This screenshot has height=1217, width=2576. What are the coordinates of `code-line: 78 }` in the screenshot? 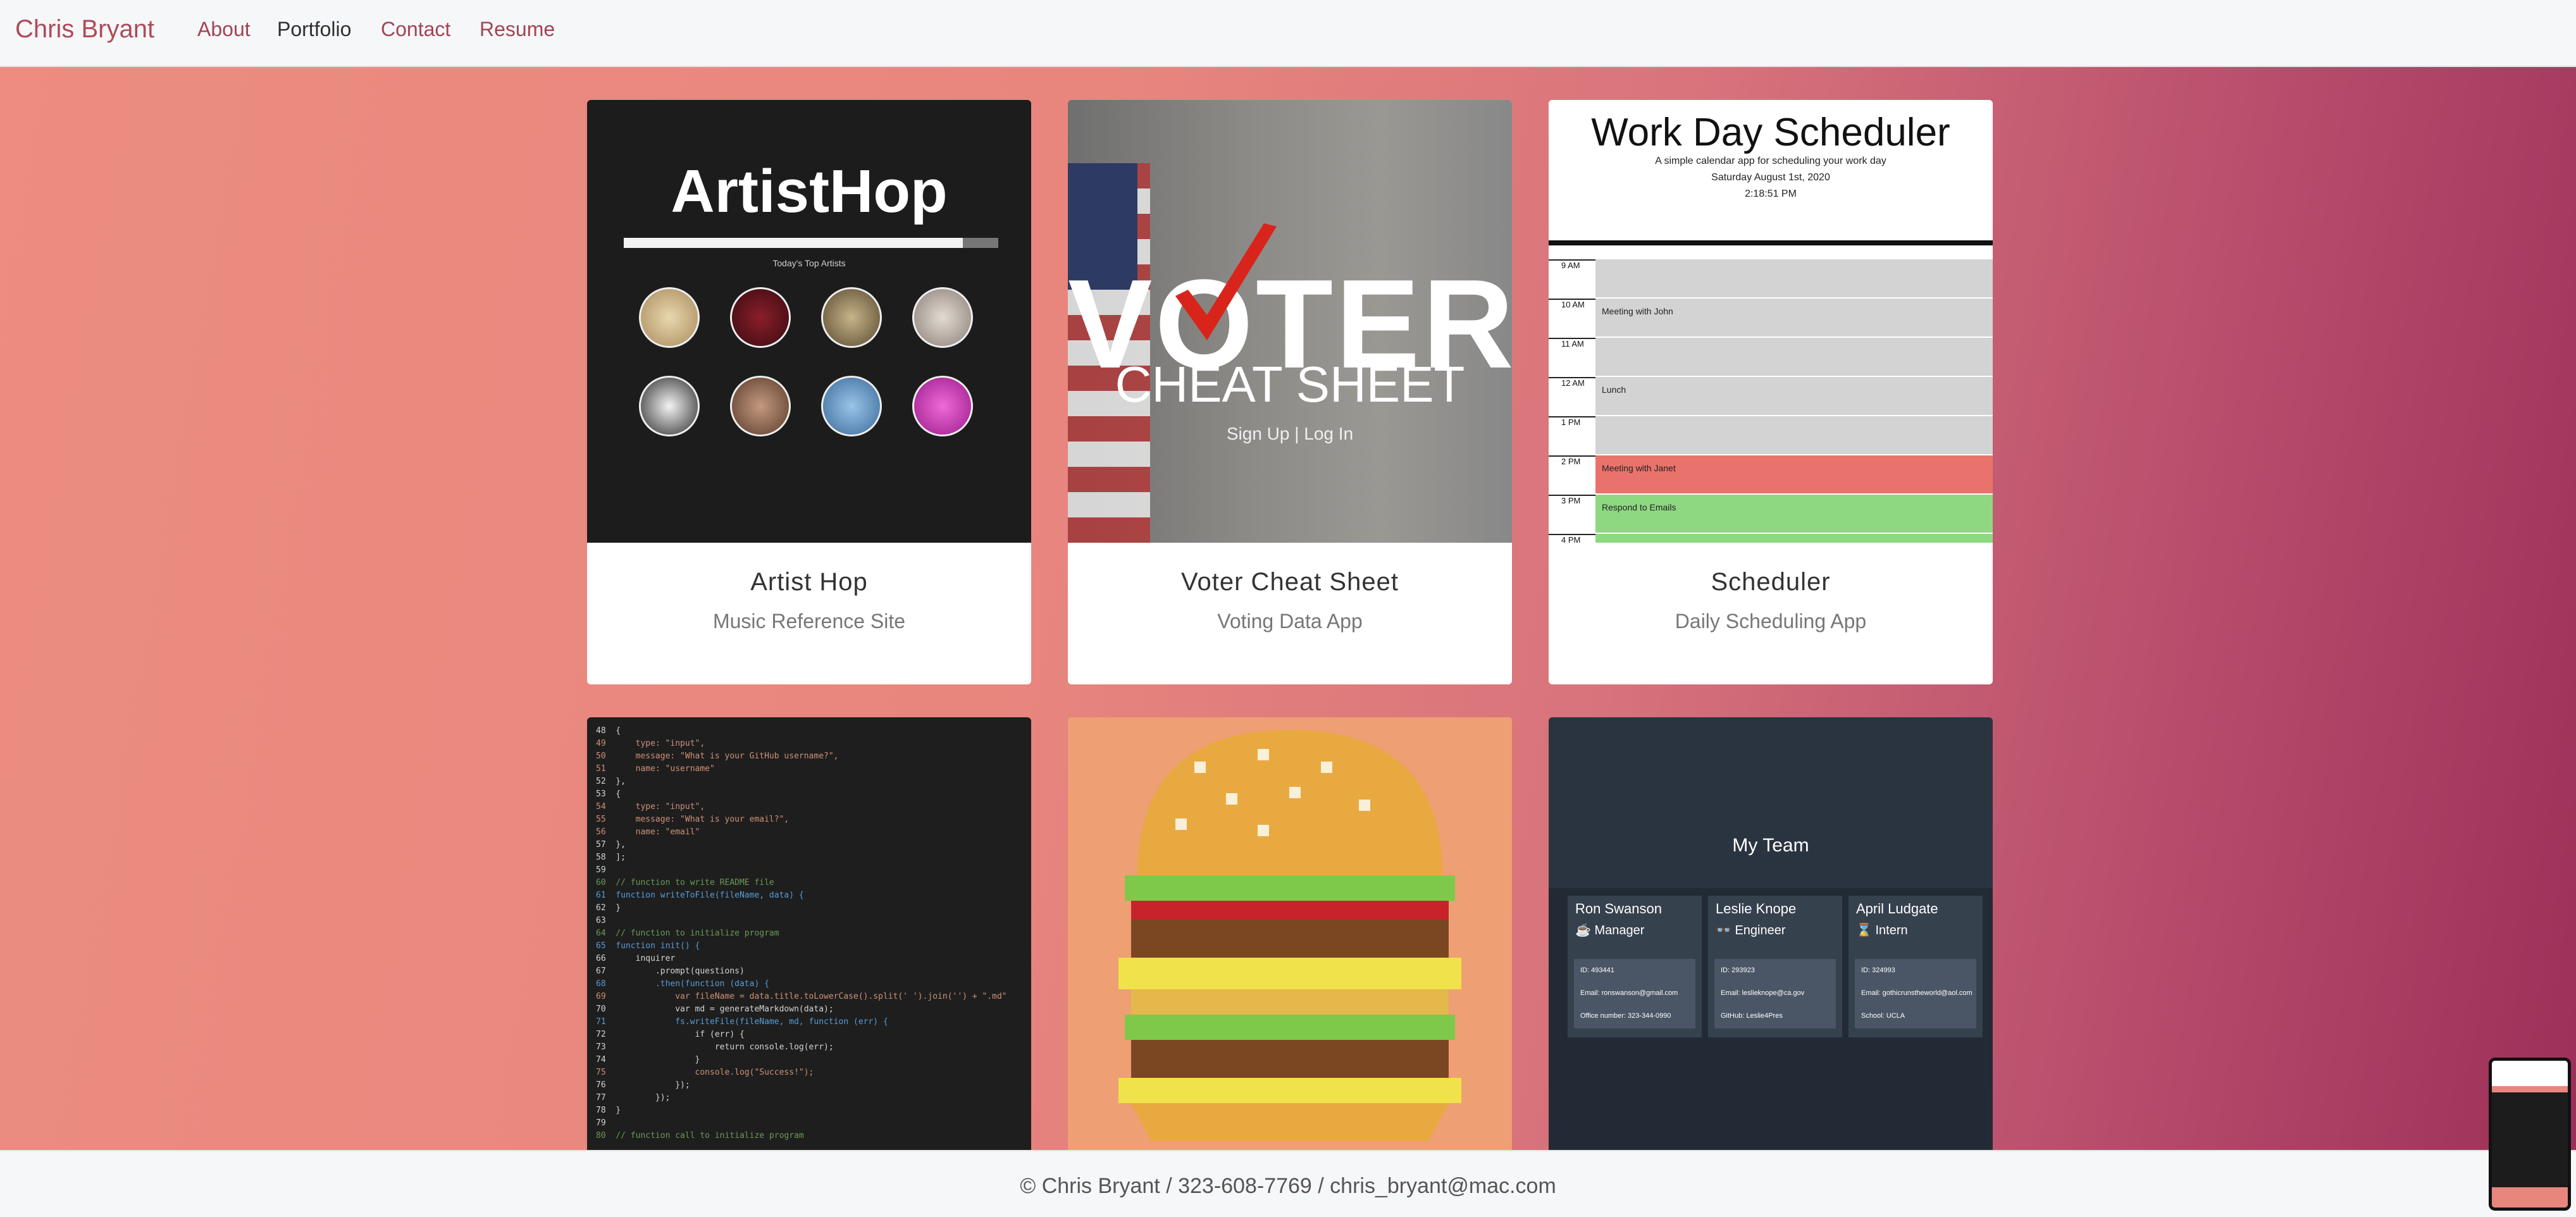 It's located at (609, 1111).